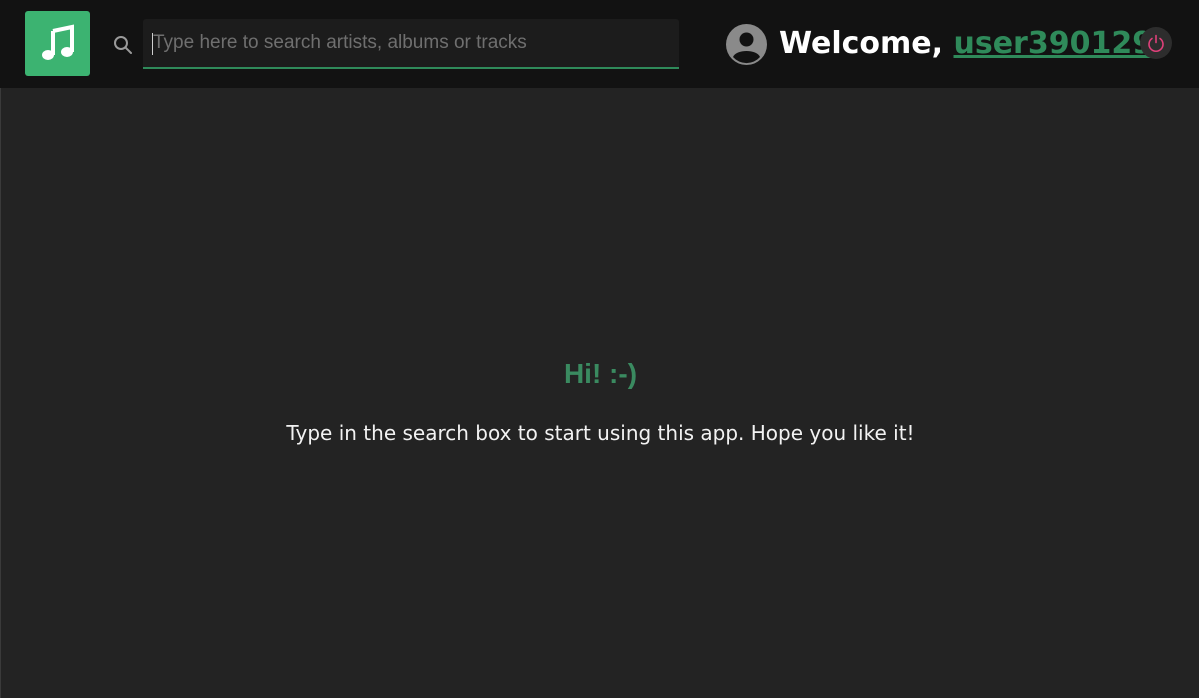 Image resolution: width=1199 pixels, height=698 pixels. I want to click on music-note-icon, so click(57, 42).